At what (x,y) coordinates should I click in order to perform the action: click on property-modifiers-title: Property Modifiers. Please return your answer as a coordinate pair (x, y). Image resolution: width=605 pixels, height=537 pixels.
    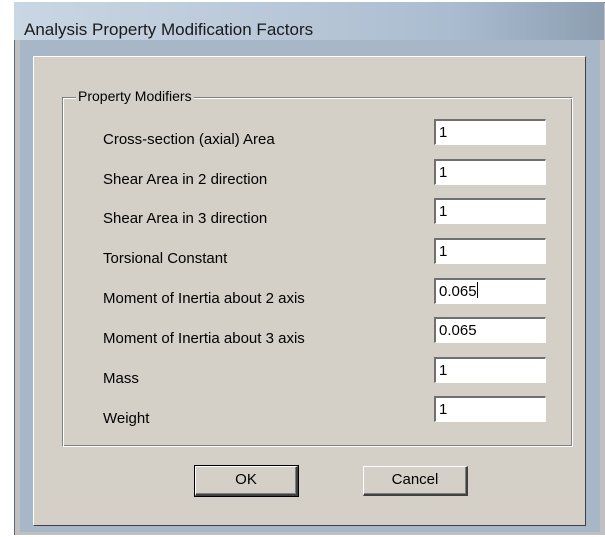
    Looking at the image, I should click on (135, 96).